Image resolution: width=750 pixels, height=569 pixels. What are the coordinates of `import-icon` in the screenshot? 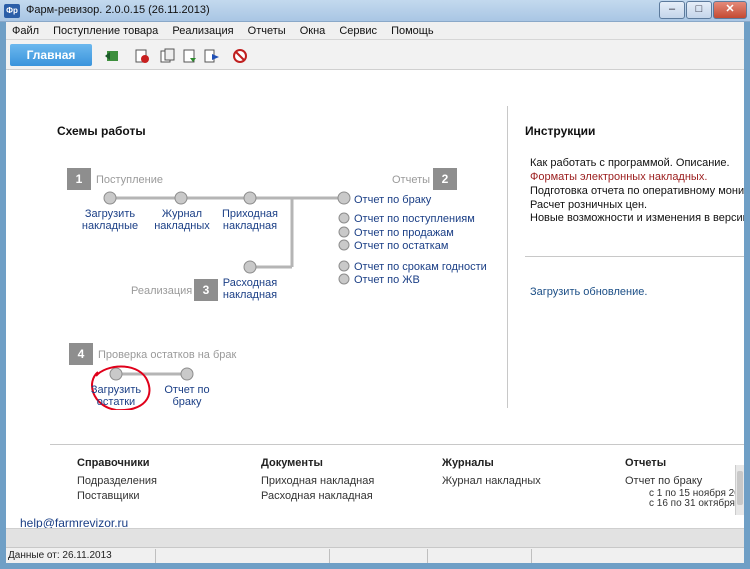 It's located at (142, 56).